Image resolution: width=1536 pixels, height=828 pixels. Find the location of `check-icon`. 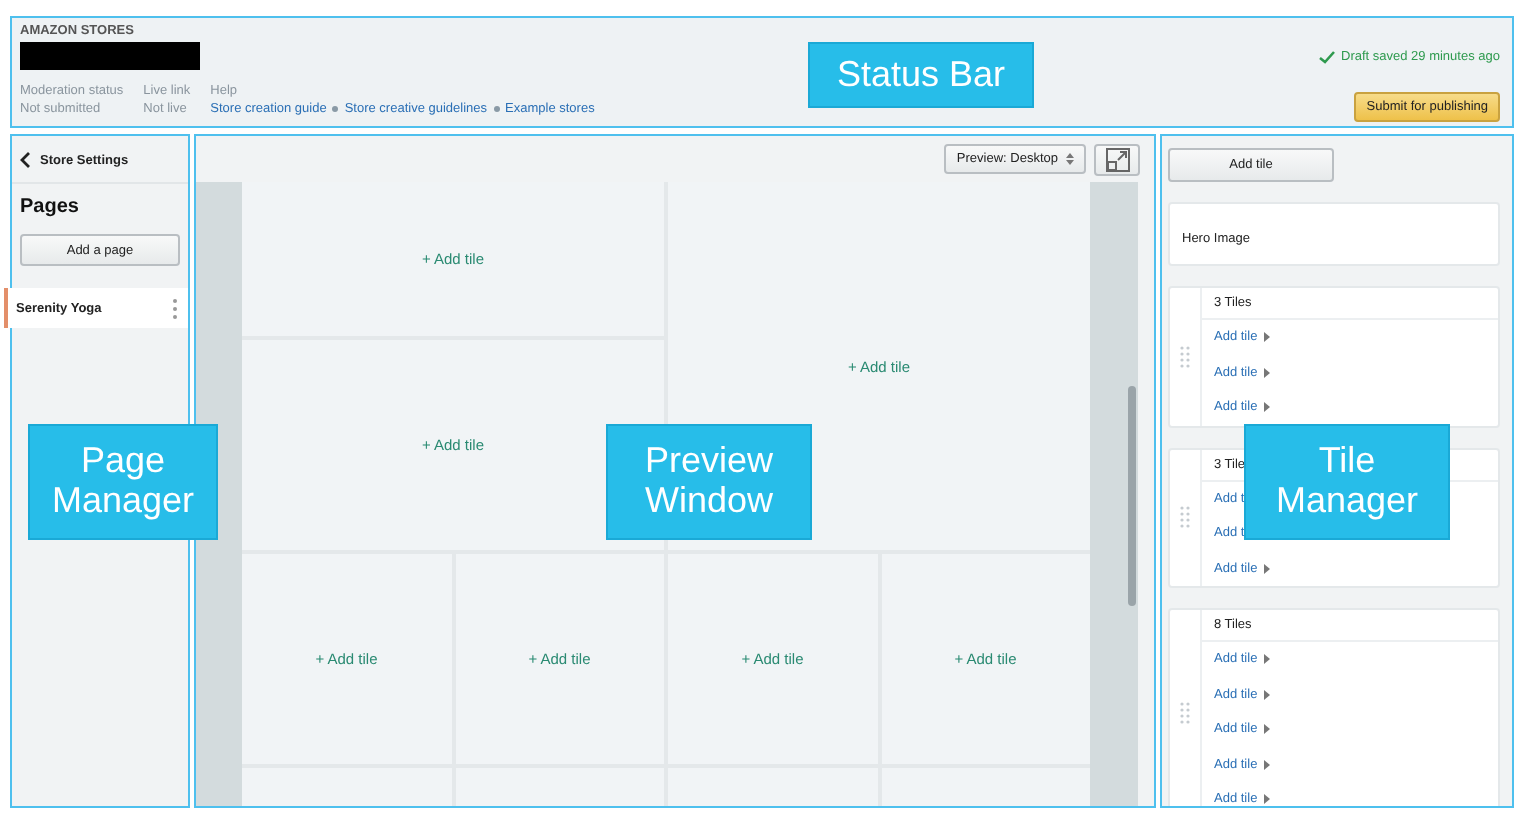

check-icon is located at coordinates (1326, 57).